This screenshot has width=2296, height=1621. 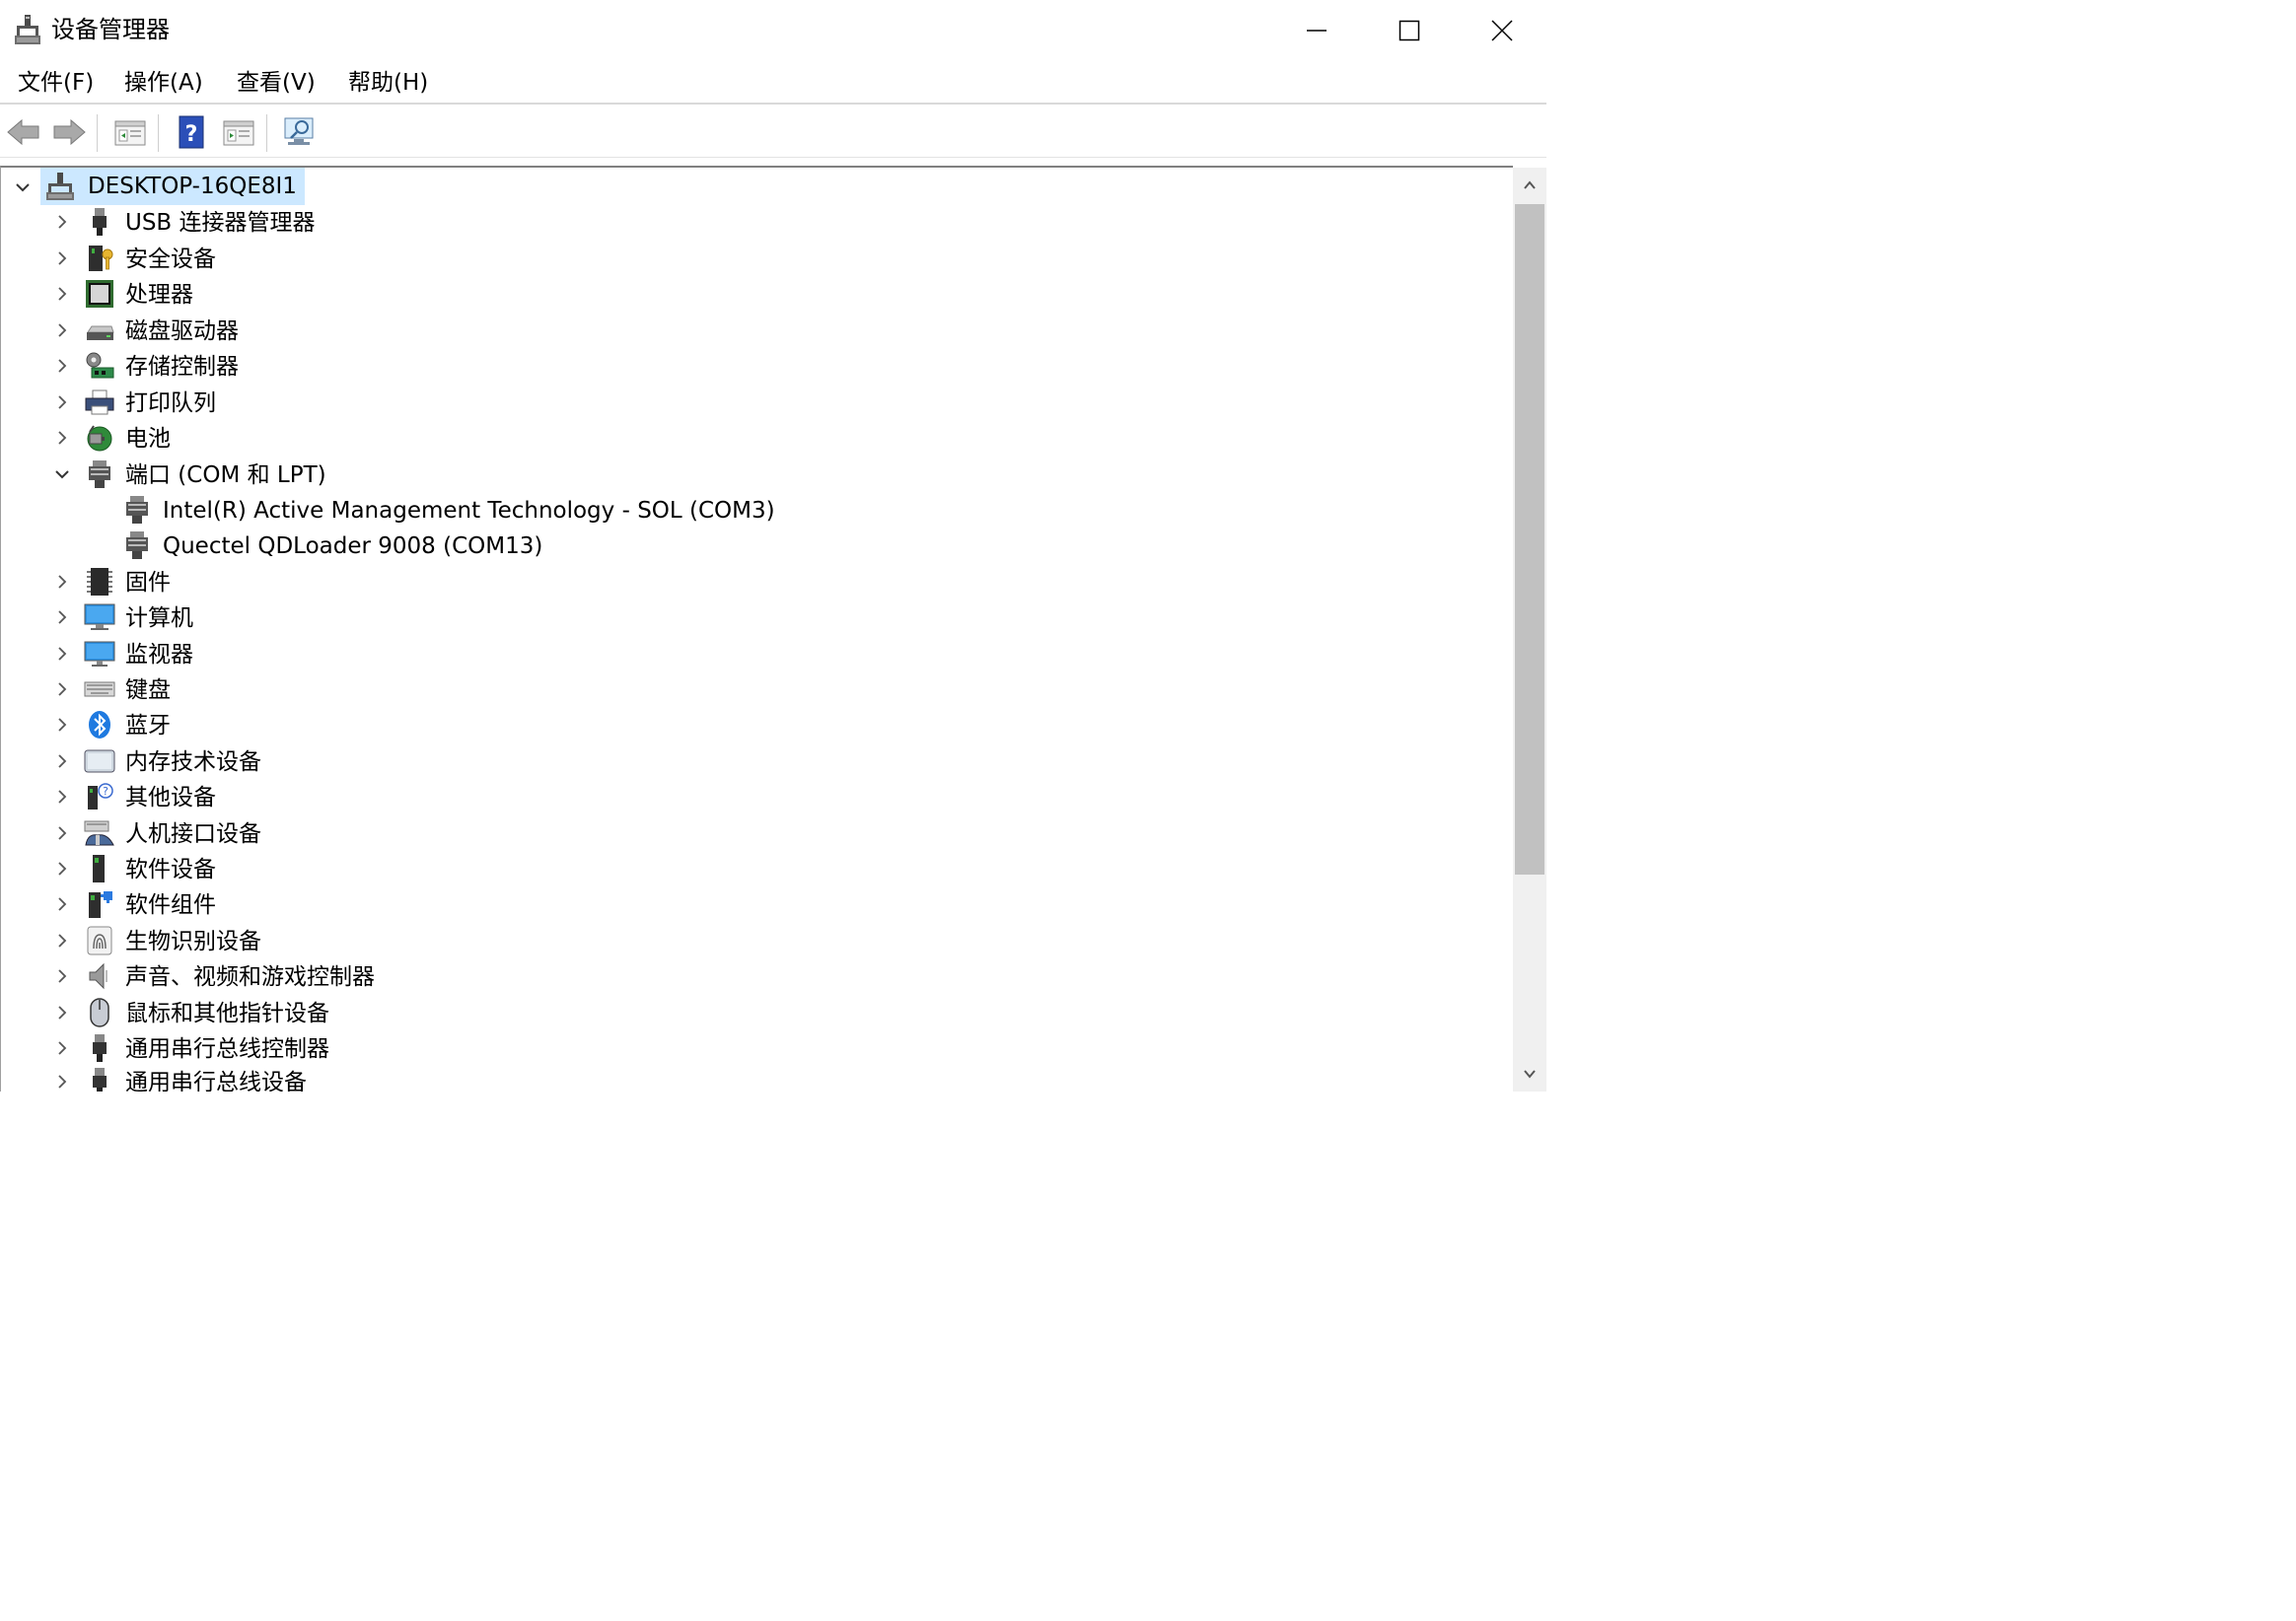 What do you see at coordinates (100, 761) in the screenshot?
I see `memory-device-icon` at bounding box center [100, 761].